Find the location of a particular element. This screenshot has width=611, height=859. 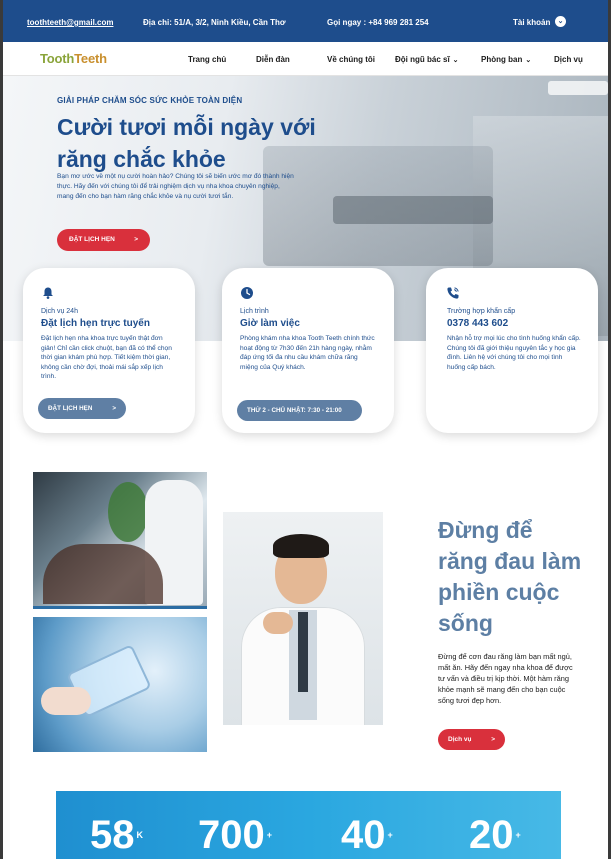

digital-tablet-image is located at coordinates (120, 684).